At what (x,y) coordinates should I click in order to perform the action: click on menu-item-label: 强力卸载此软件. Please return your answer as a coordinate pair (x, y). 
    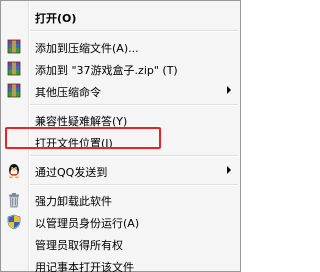
    Looking at the image, I should click on (73, 201).